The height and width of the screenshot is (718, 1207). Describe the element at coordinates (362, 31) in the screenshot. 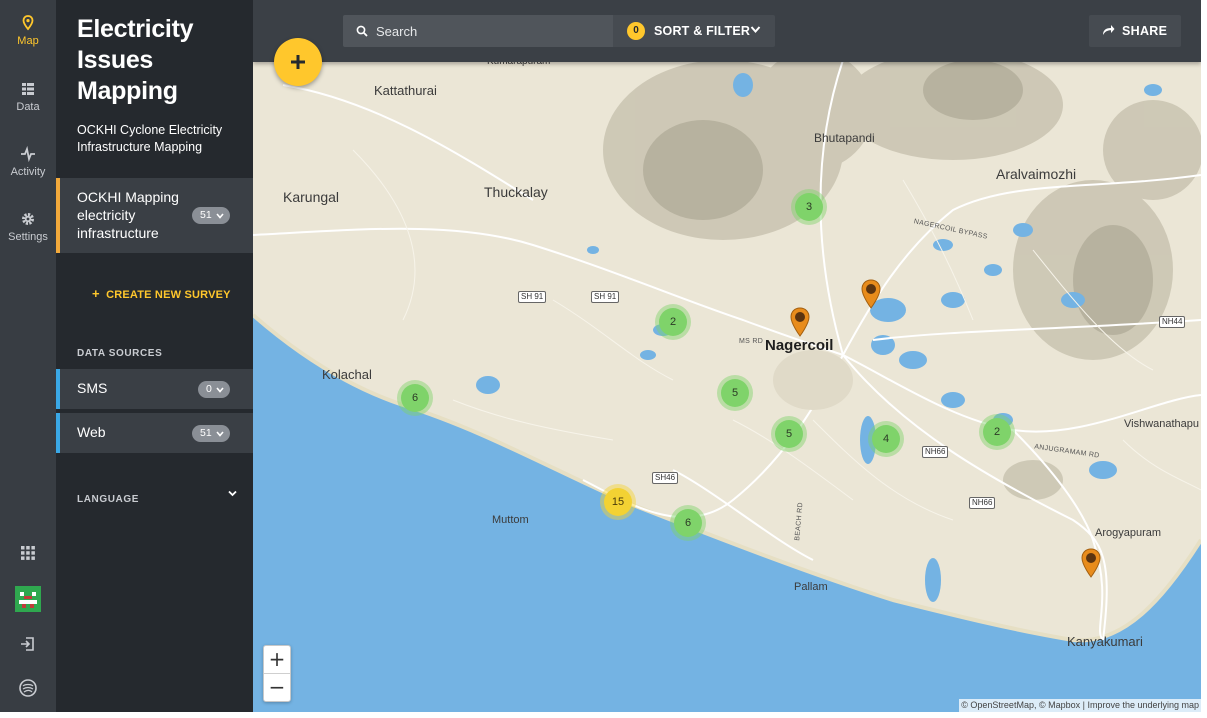

I see `search-icon` at that location.